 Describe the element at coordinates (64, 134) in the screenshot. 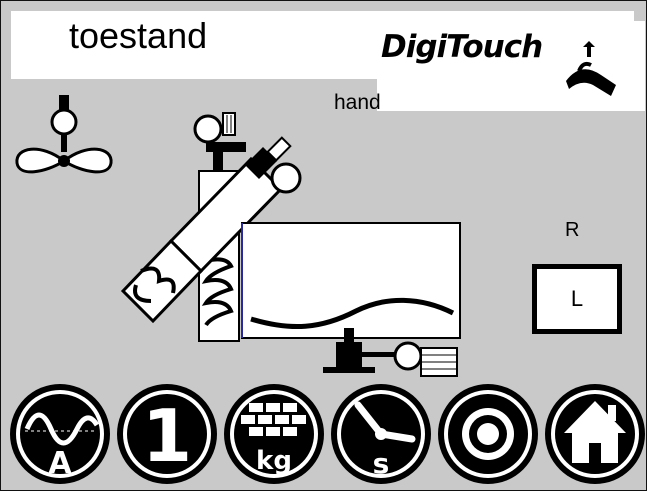

I see `mixer-icon` at that location.